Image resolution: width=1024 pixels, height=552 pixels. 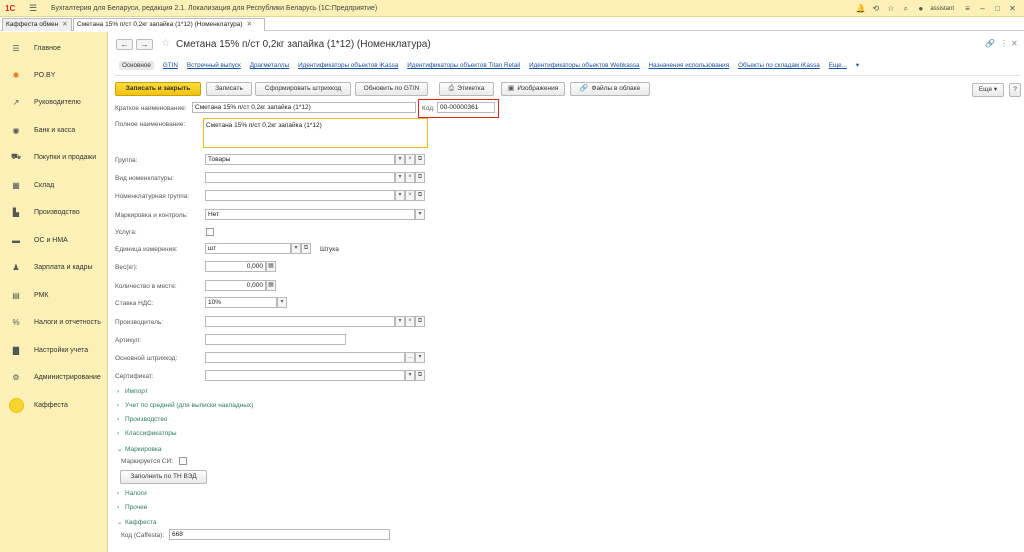 I want to click on cloud-files-button: 🔗 Файлы в облаке, so click(x=610, y=89).